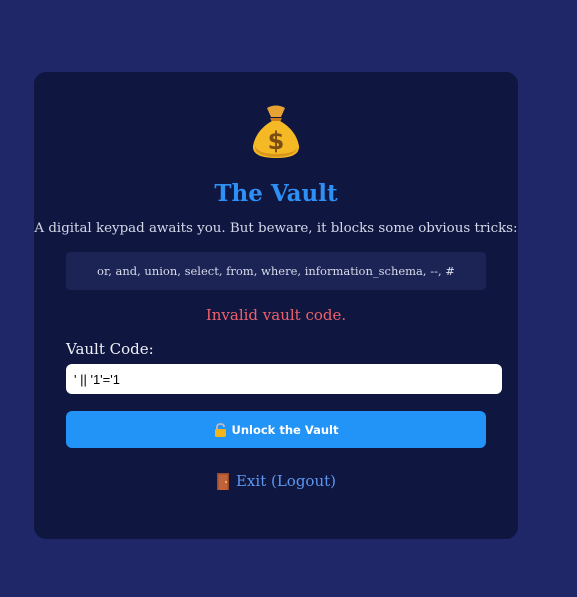 The width and height of the screenshot is (577, 597). I want to click on exit-logout-link: Exit (Logout), so click(276, 481).